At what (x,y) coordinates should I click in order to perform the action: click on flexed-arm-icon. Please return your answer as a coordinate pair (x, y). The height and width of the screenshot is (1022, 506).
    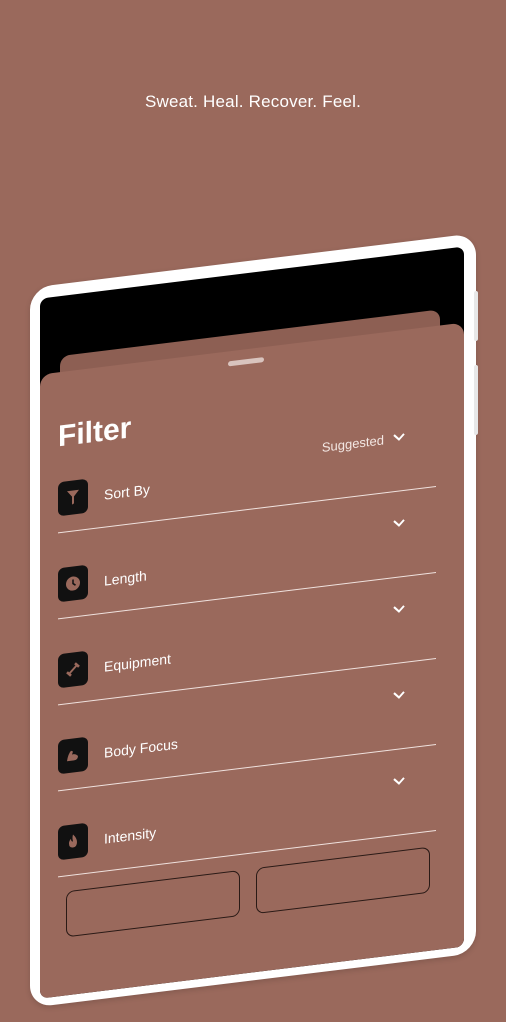
    Looking at the image, I should click on (73, 755).